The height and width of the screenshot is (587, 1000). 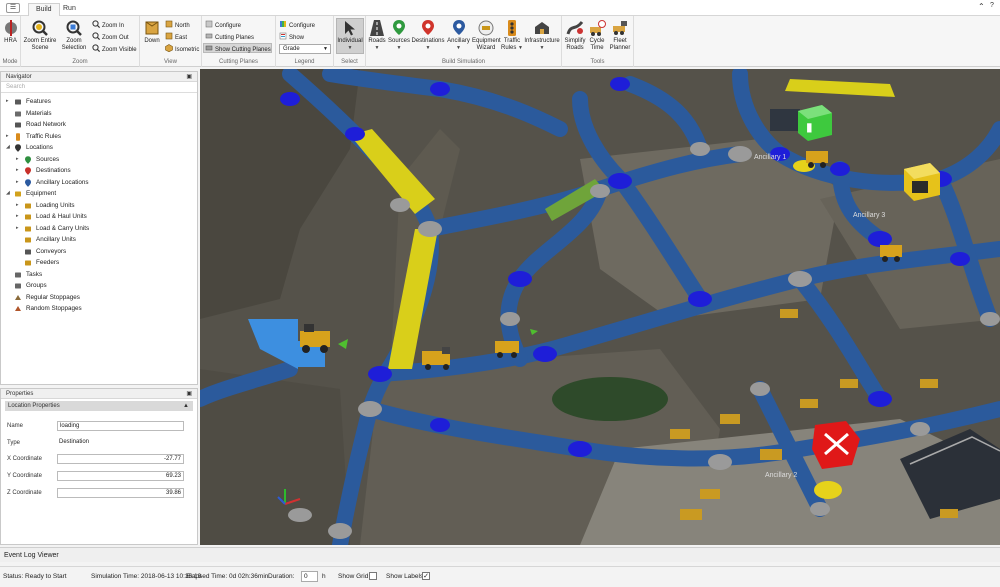 What do you see at coordinates (305, 49) in the screenshot?
I see `legend-select: Grade ▼` at bounding box center [305, 49].